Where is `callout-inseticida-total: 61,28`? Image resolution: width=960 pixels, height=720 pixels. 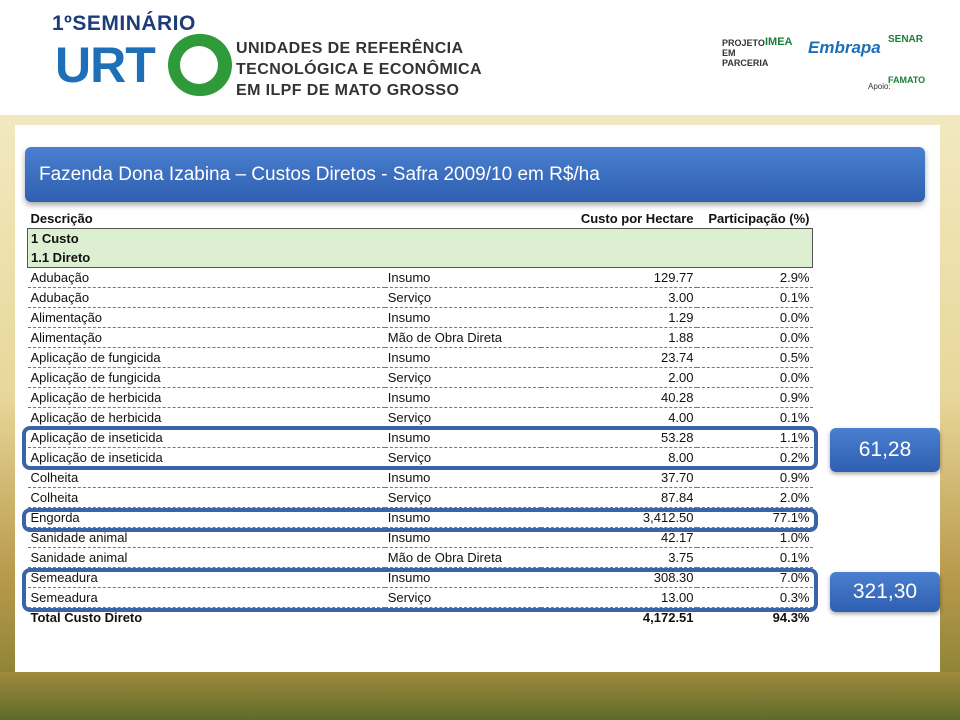 callout-inseticida-total: 61,28 is located at coordinates (885, 450).